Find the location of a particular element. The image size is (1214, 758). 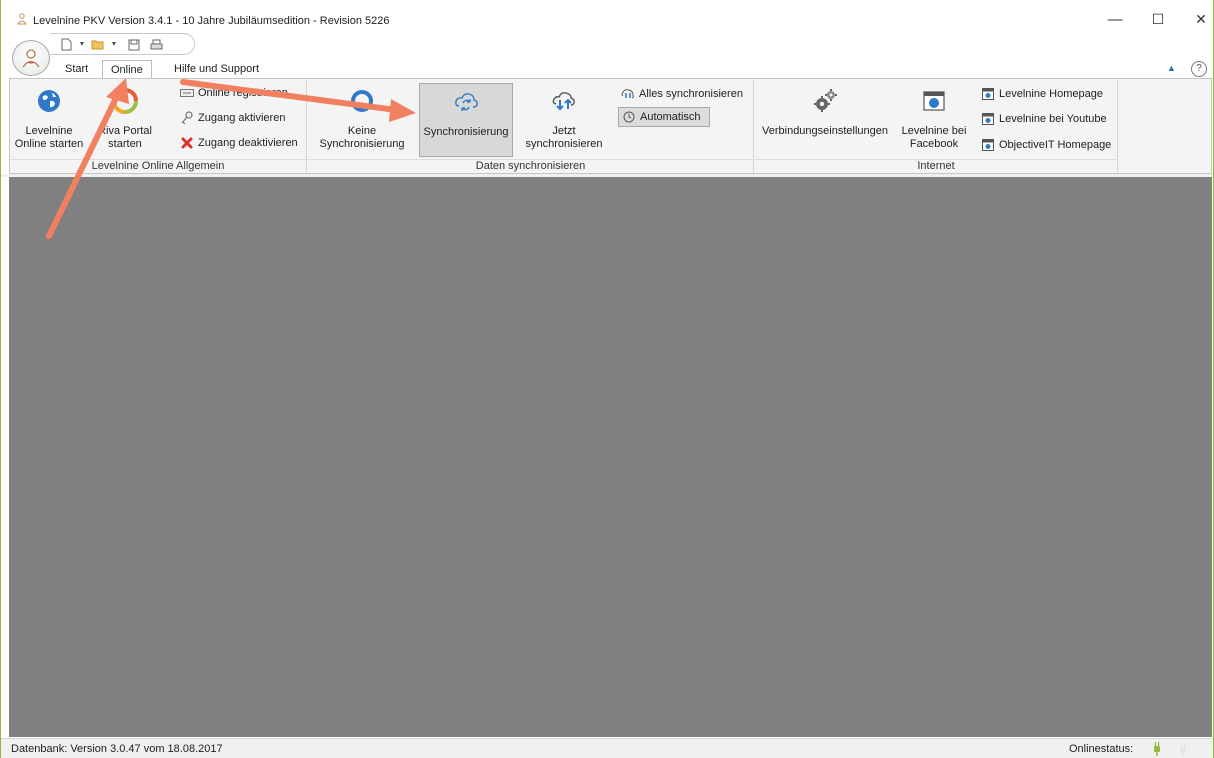

levelnine-bei-facebook-button: Levelnine bei Facebook is located at coordinates (934, 120).